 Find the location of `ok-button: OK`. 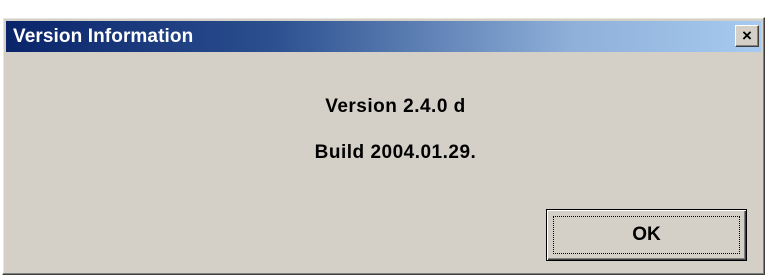

ok-button: OK is located at coordinates (646, 235).